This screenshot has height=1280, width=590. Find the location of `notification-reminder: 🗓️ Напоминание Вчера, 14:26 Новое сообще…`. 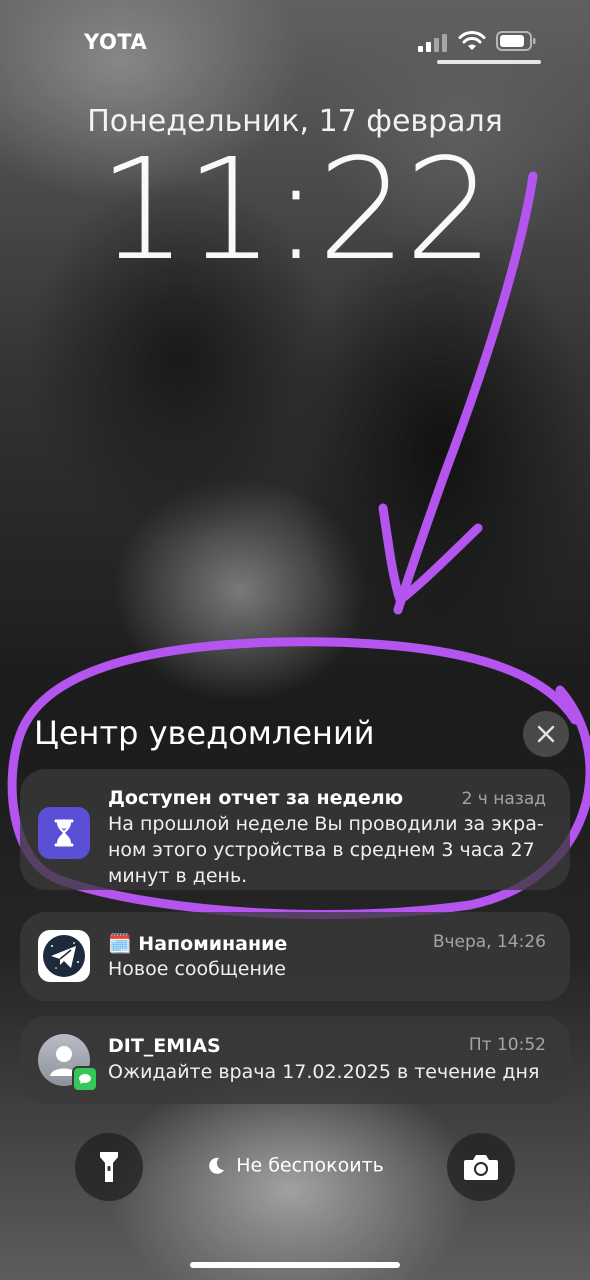

notification-reminder: 🗓️ Напоминание Вчера, 14:26 Новое сообще… is located at coordinates (295, 956).